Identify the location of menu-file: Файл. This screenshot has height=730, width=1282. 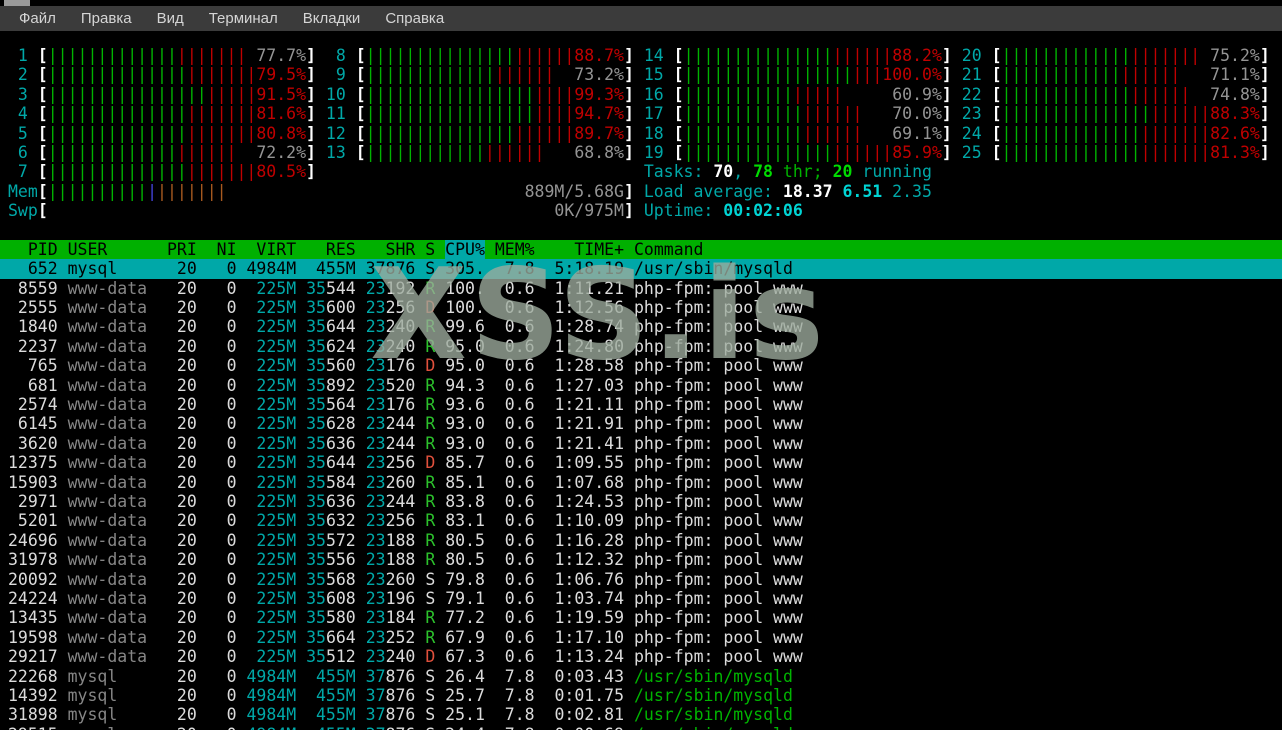
(37, 18).